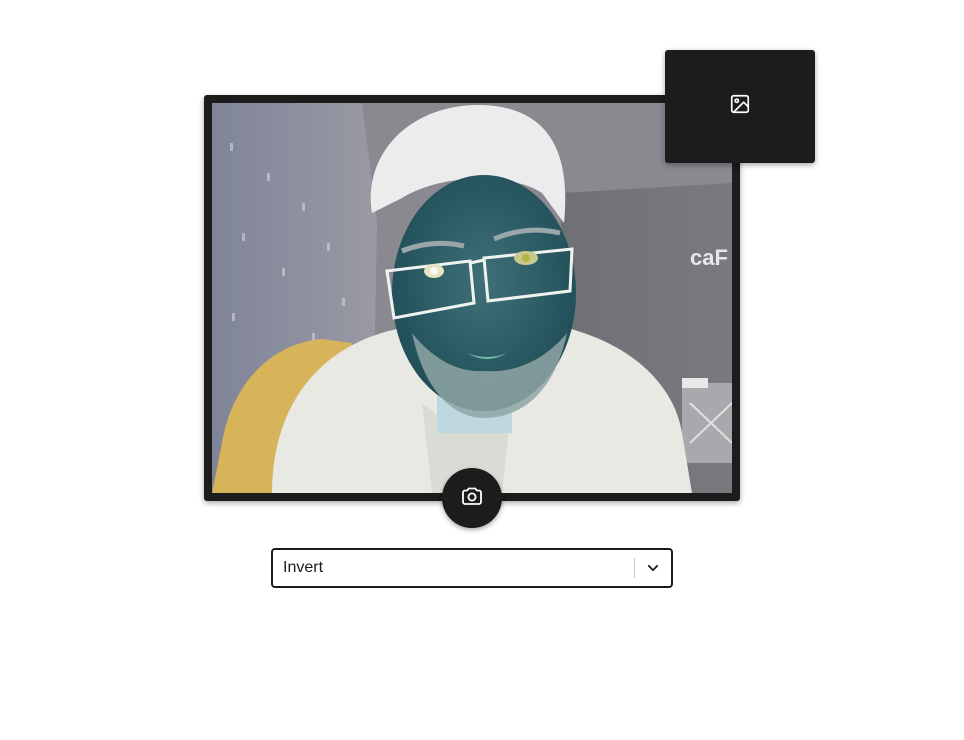 The image size is (964, 740). I want to click on image-icon, so click(740, 106).